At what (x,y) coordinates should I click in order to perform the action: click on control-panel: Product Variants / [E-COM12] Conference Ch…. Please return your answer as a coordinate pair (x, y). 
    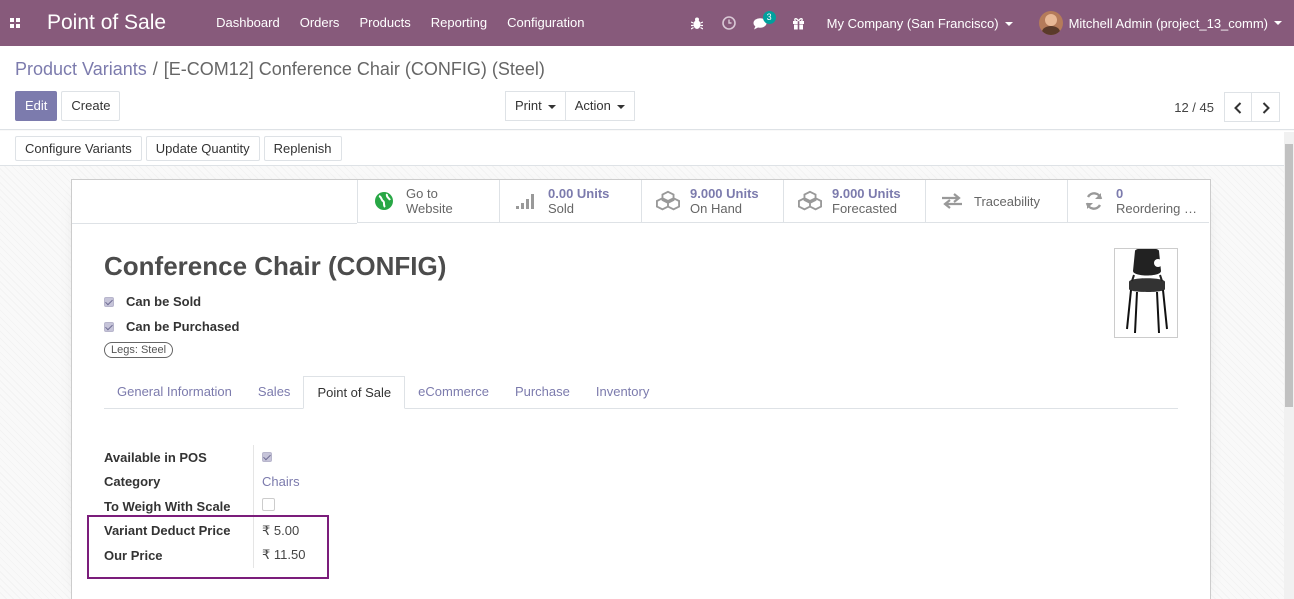
    Looking at the image, I should click on (647, 88).